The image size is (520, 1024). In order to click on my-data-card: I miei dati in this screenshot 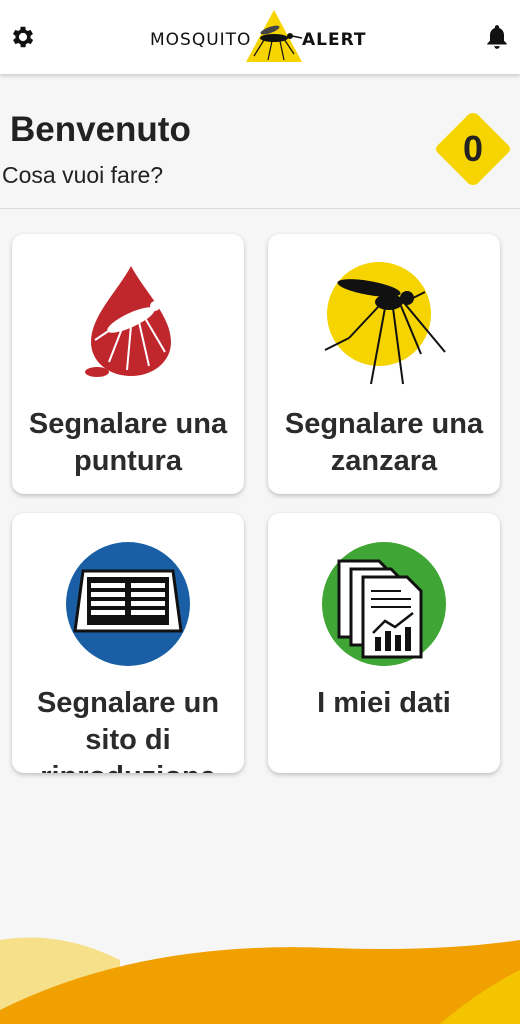, I will do `click(384, 643)`.